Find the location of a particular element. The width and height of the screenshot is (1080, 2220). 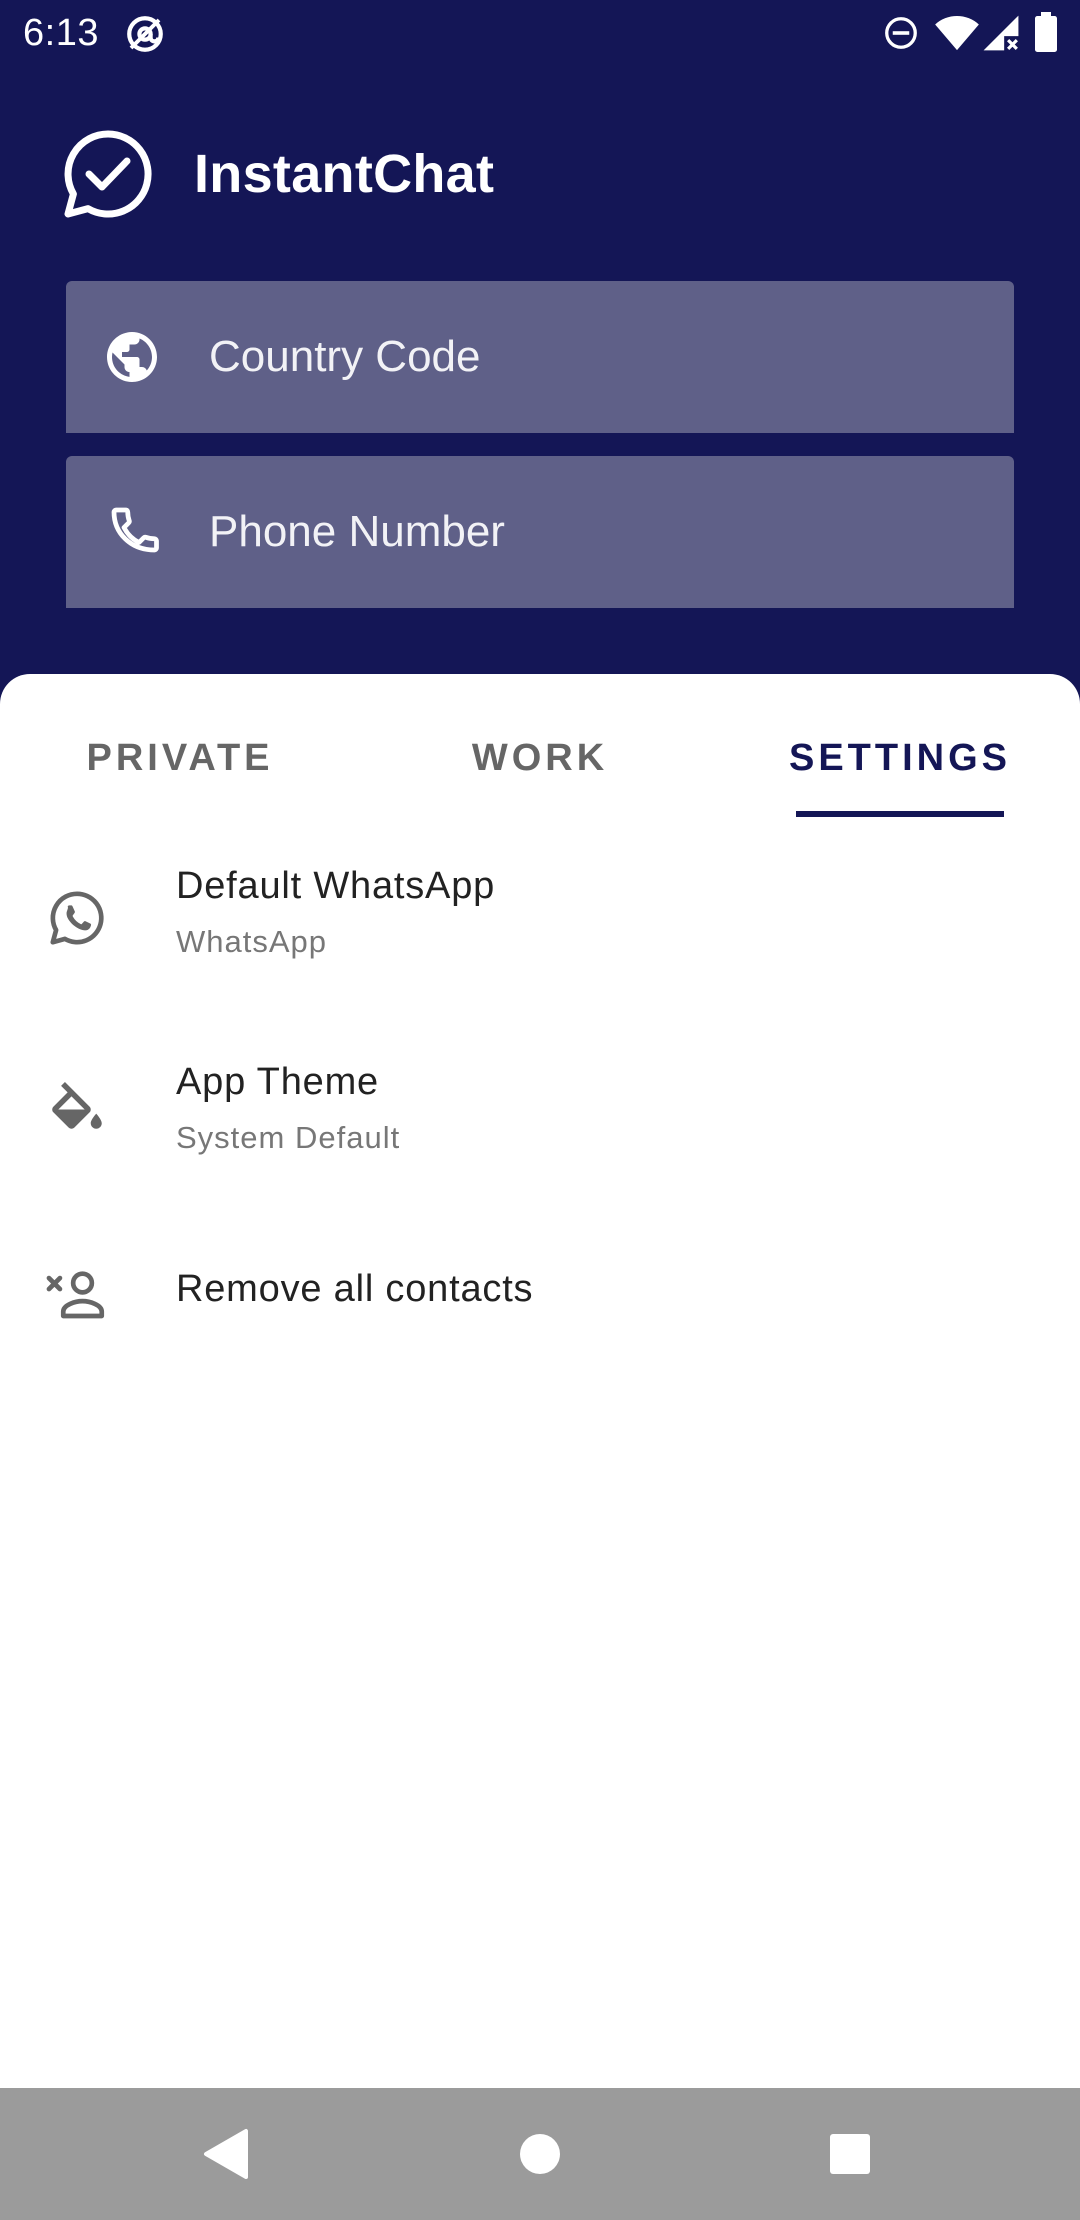

setting-default-whatsapp: Default WhatsApp WhatsApp is located at coordinates (540, 916).